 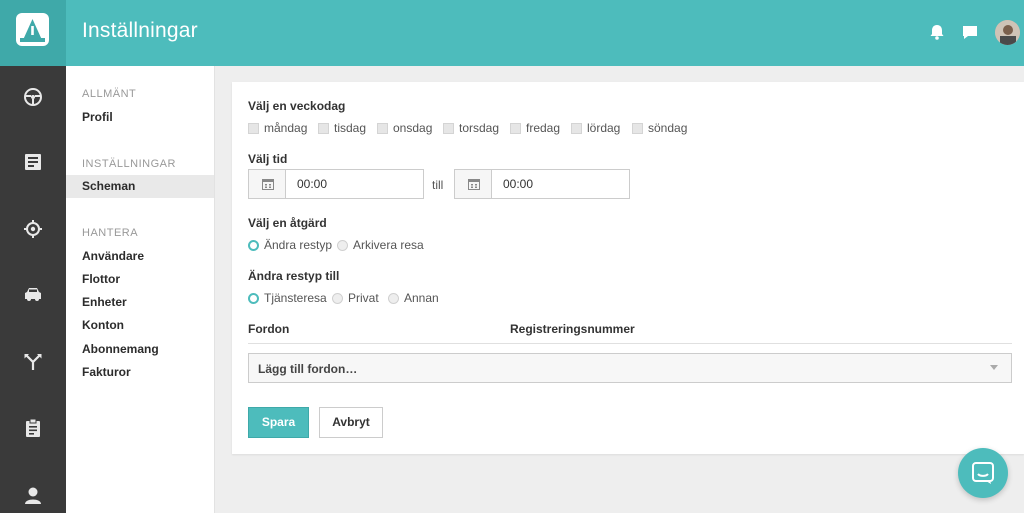 I want to click on weekday-checkbox-torsdag: torsdag, so click(x=471, y=128).